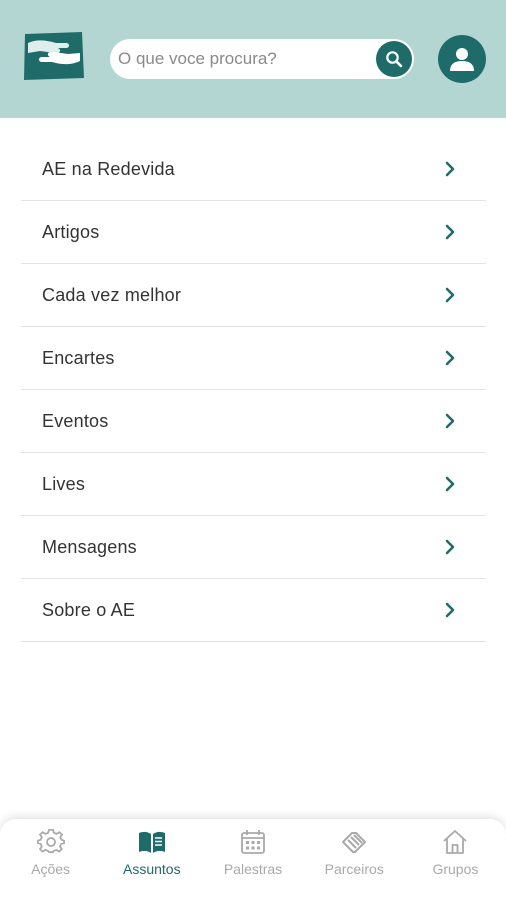 The width and height of the screenshot is (506, 900). Describe the element at coordinates (64, 483) in the screenshot. I see `list-item-label: Lives` at that location.